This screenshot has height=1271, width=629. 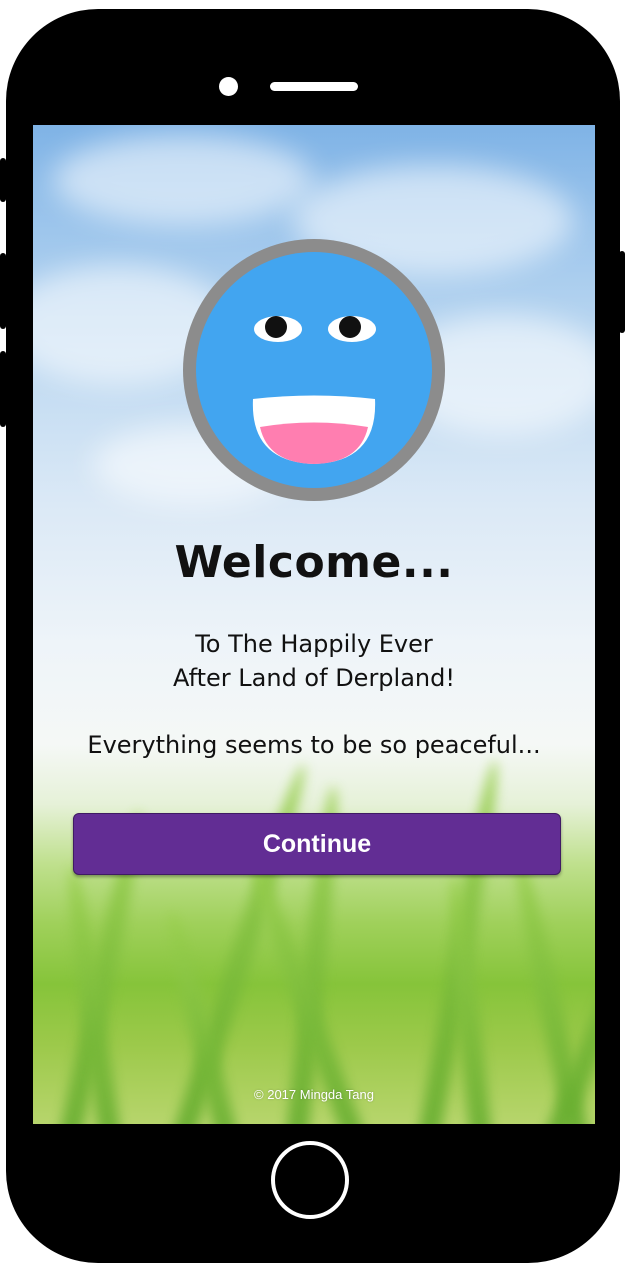 What do you see at coordinates (228, 86) in the screenshot?
I see `front-camera` at bounding box center [228, 86].